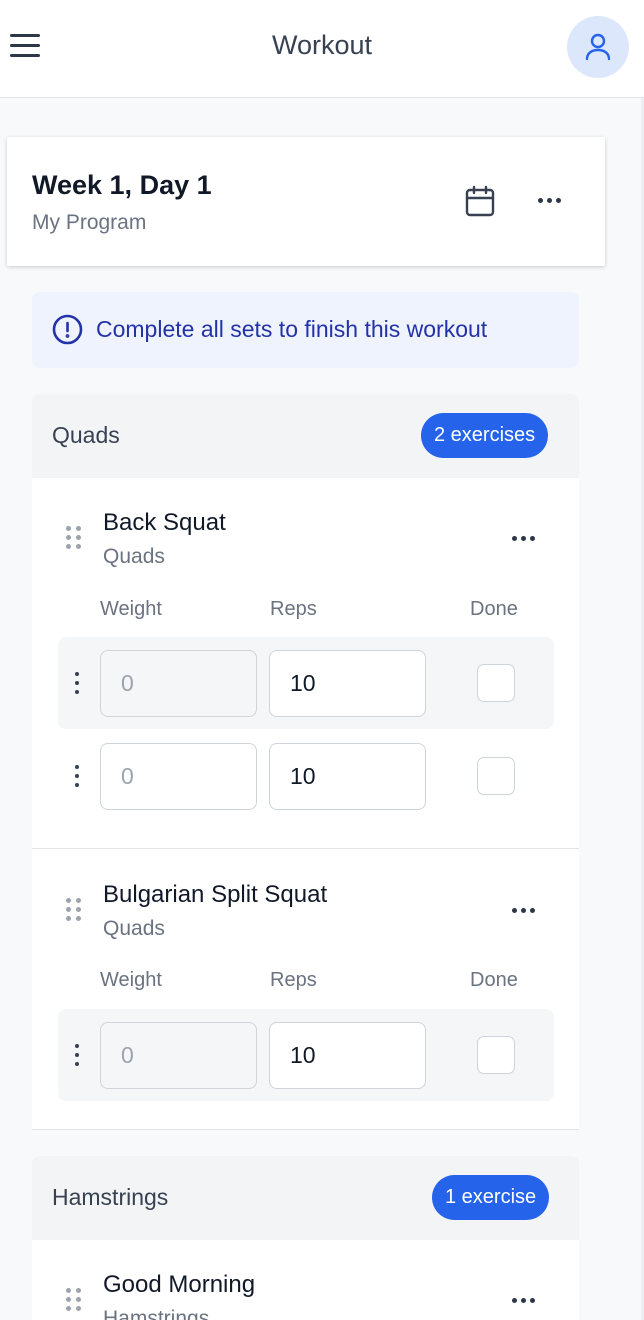 The width and height of the screenshot is (644, 1320). Describe the element at coordinates (86, 435) in the screenshot. I see `muscle-group-name: Quads` at that location.